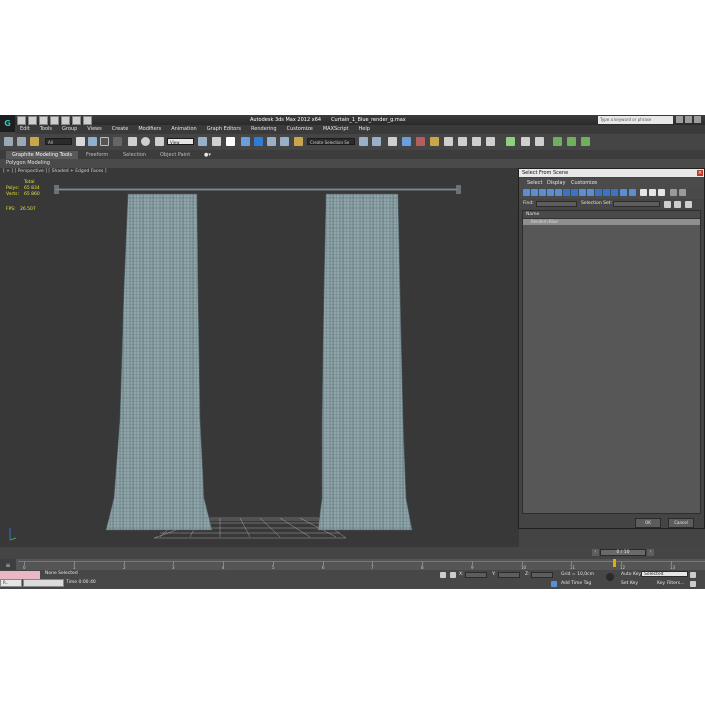 The width and height of the screenshot is (705, 705). What do you see at coordinates (97, 155) in the screenshot?
I see `tab-freeform: Freeform` at bounding box center [97, 155].